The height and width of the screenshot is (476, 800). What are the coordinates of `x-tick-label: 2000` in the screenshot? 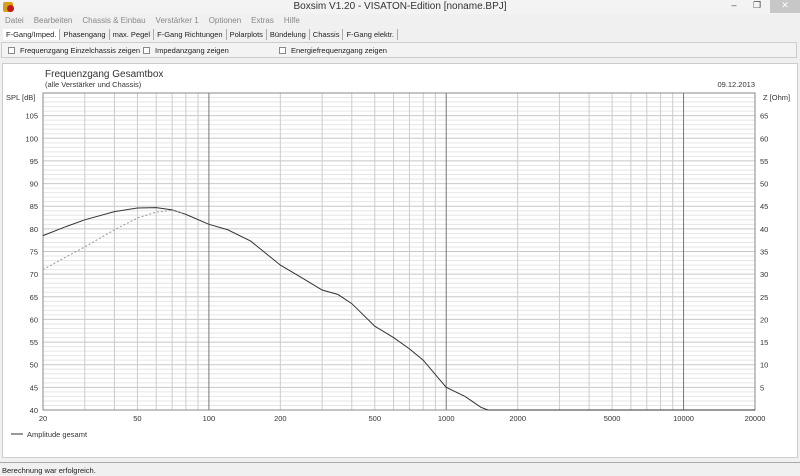 It's located at (517, 418).